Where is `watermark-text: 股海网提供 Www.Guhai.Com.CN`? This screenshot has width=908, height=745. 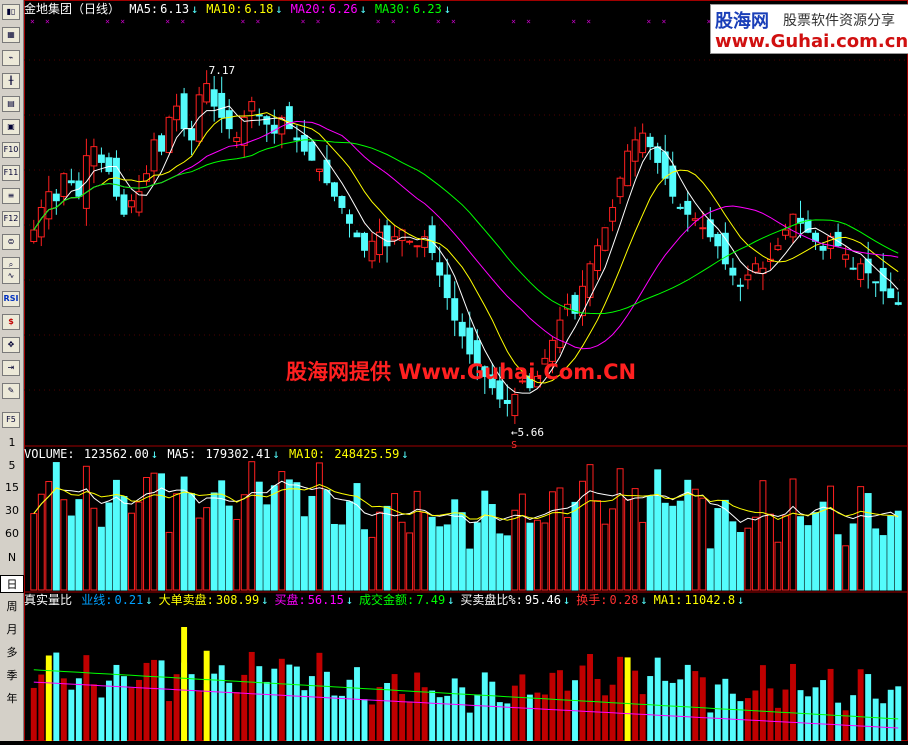
watermark-text: 股海网提供 Www.Guhai.Com.CN is located at coordinates (461, 372).